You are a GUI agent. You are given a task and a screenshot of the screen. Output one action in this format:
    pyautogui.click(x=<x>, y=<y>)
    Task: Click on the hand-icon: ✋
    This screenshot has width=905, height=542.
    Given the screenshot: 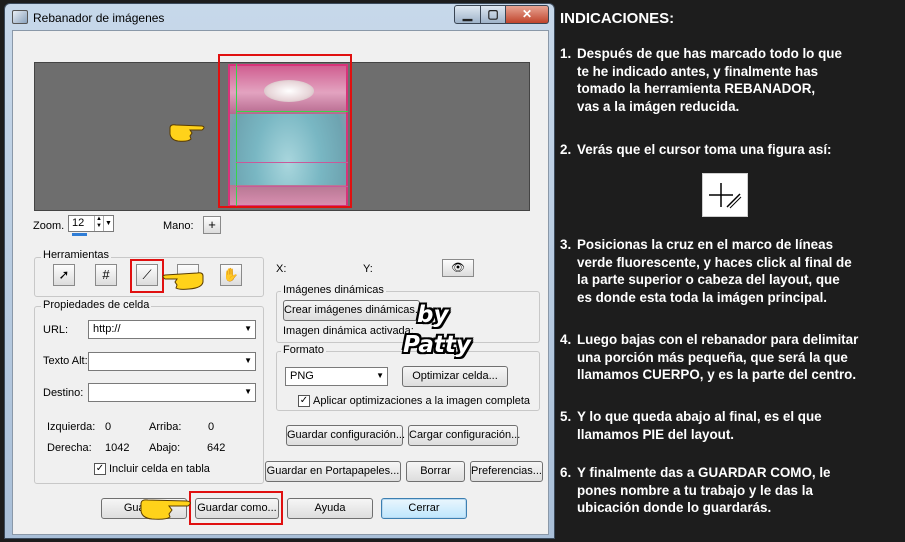 What is the action you would take?
    pyautogui.click(x=231, y=274)
    